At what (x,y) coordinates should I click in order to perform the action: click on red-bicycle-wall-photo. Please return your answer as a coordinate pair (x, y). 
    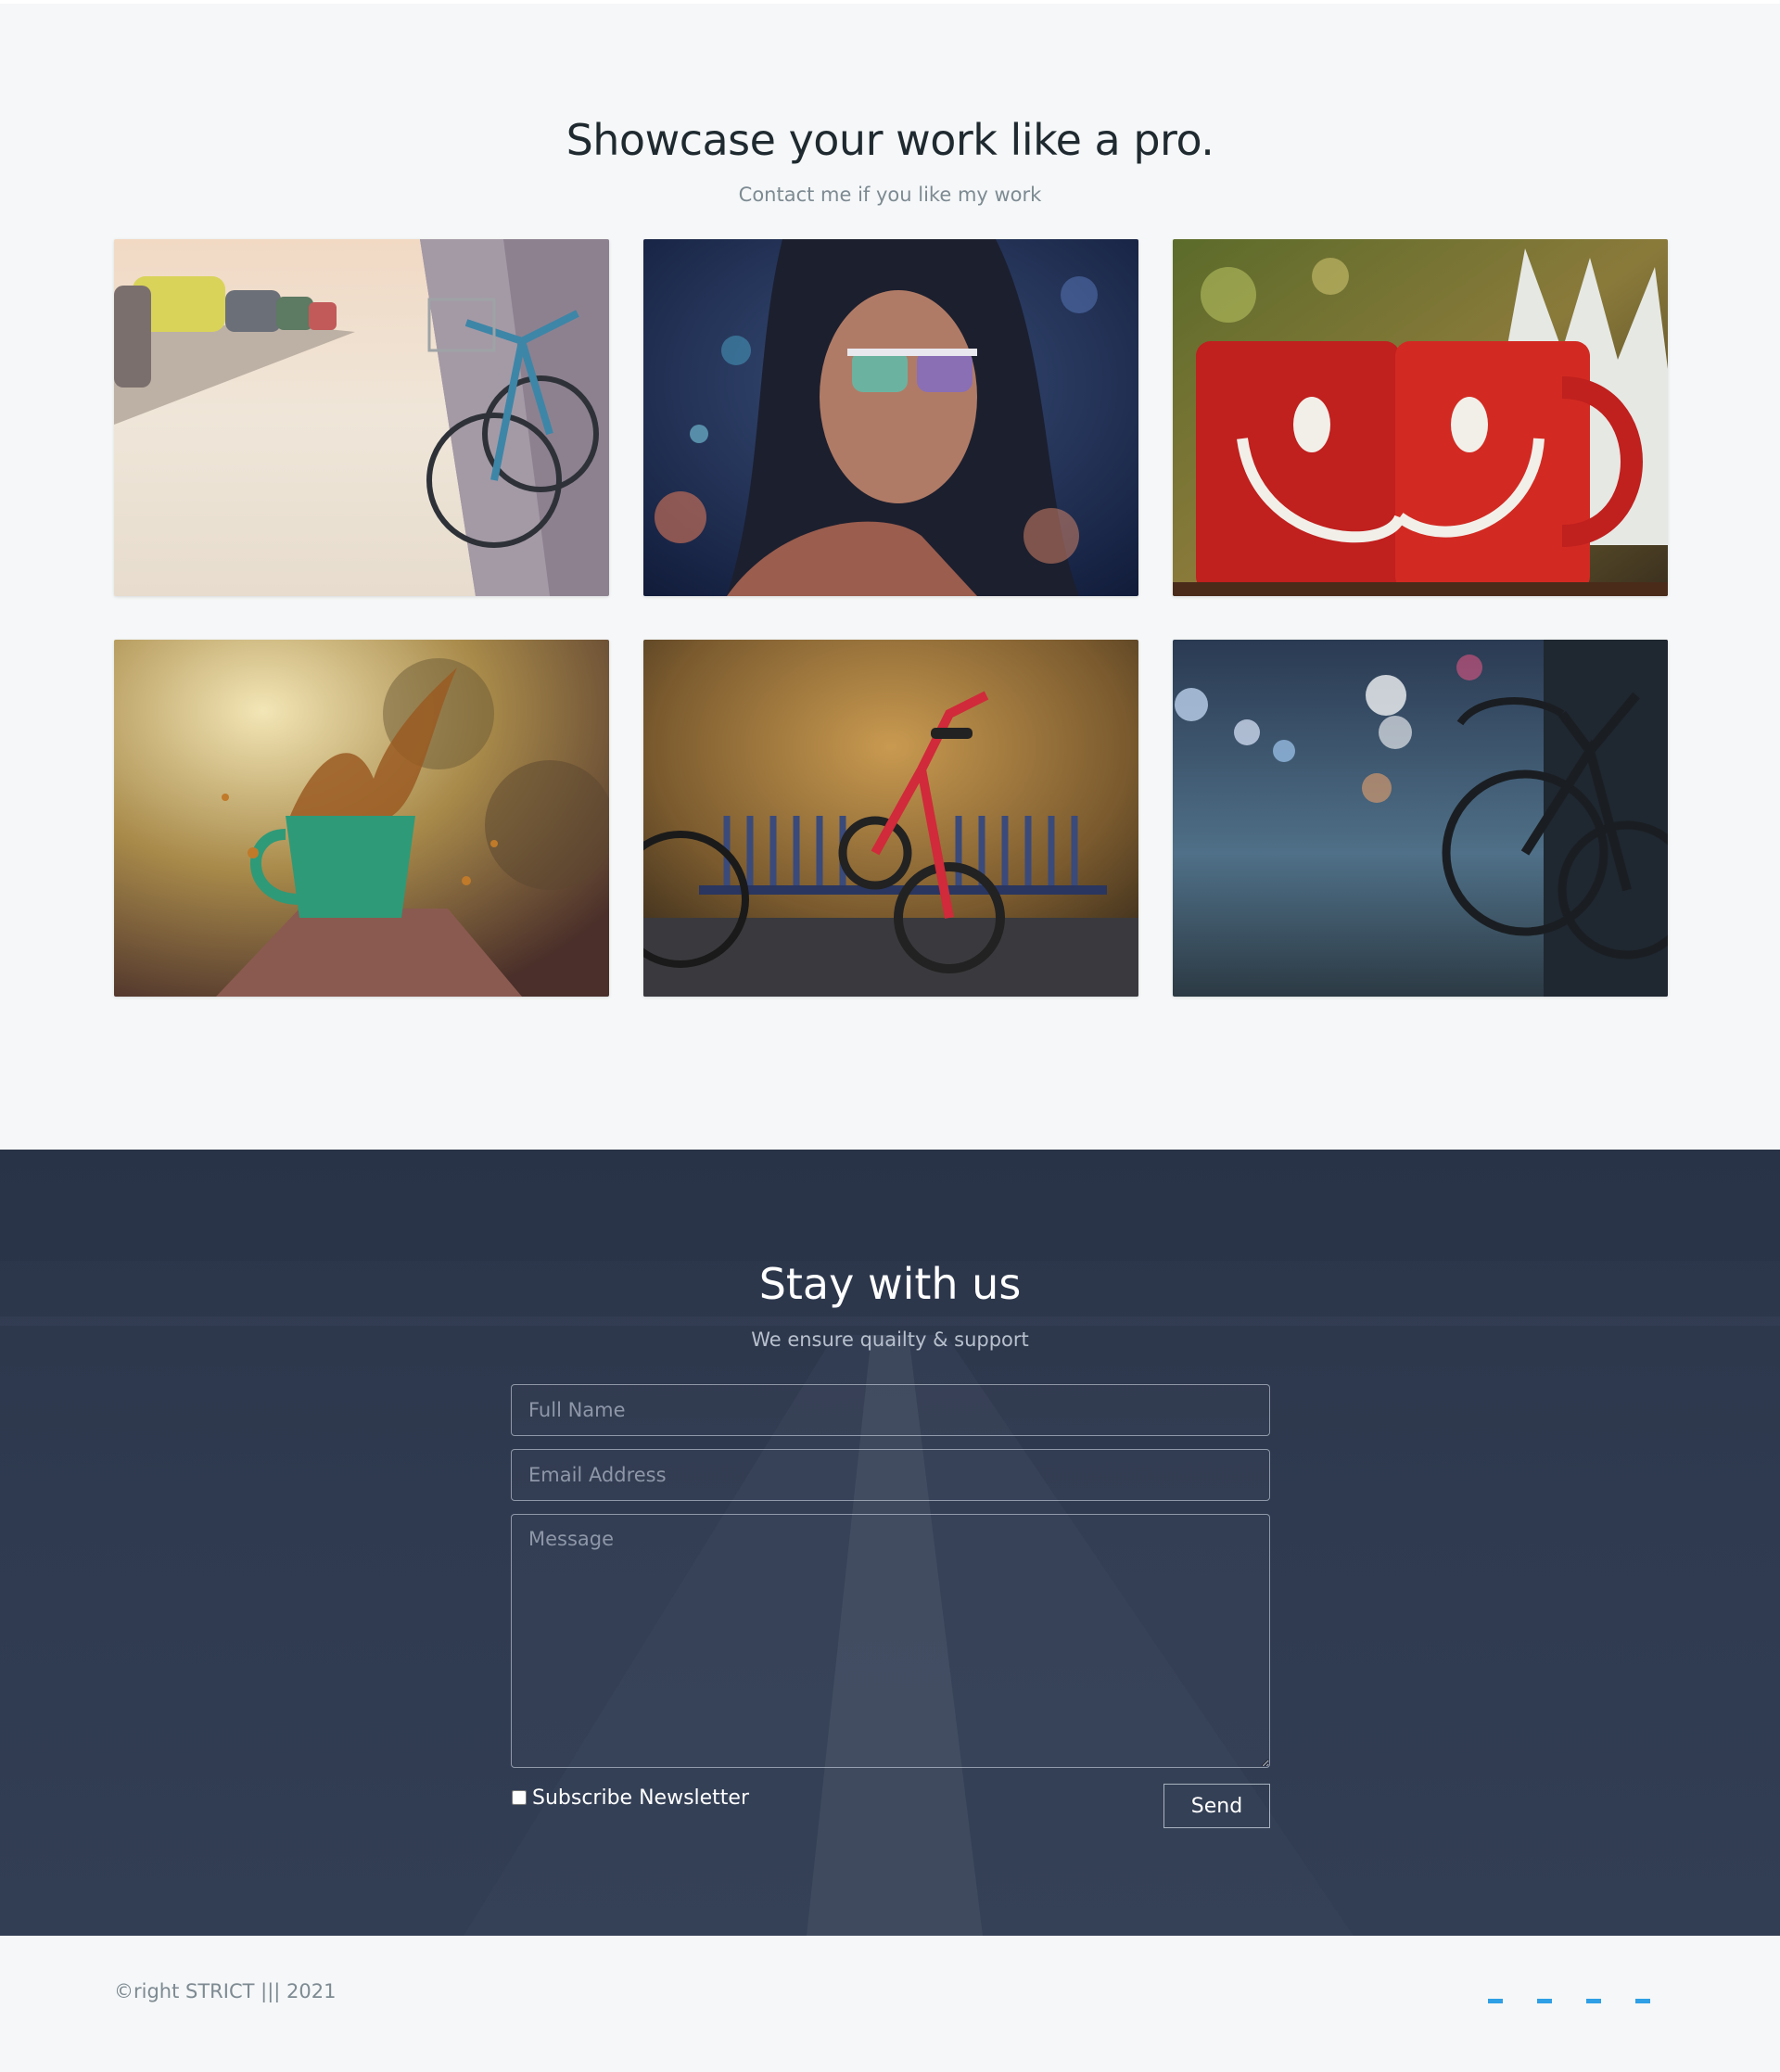
    Looking at the image, I should click on (890, 819).